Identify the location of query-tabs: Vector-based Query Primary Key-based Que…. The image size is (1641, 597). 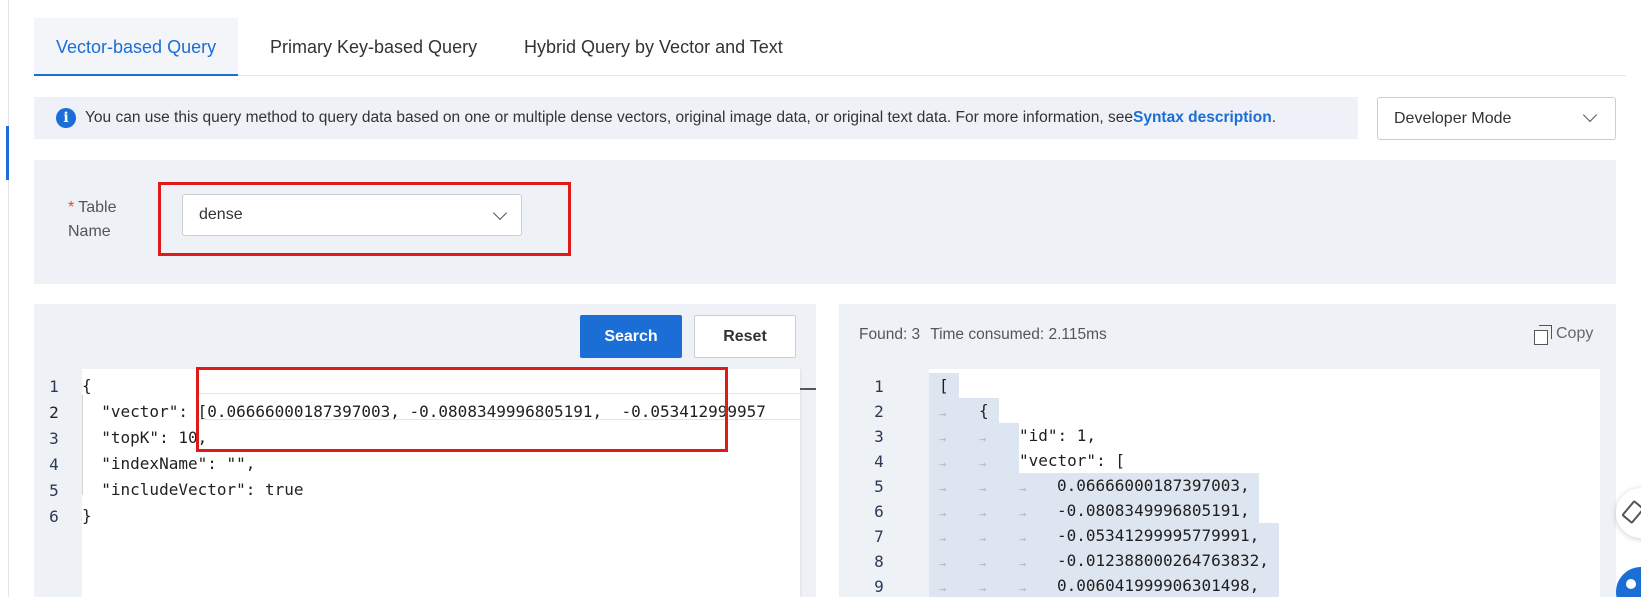
(425, 47).